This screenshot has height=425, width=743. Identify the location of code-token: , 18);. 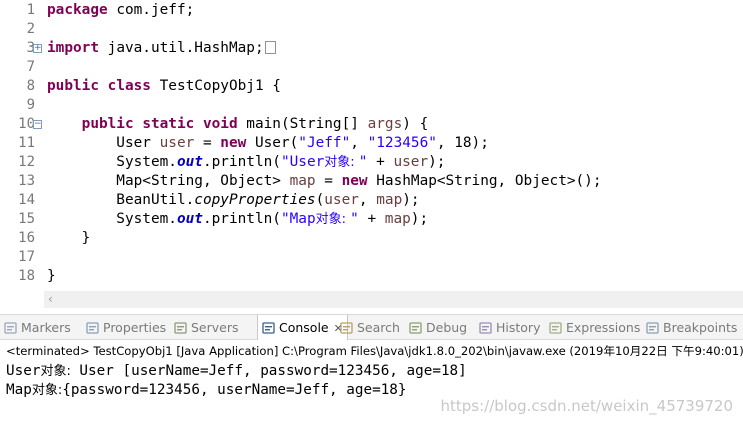
(462, 143).